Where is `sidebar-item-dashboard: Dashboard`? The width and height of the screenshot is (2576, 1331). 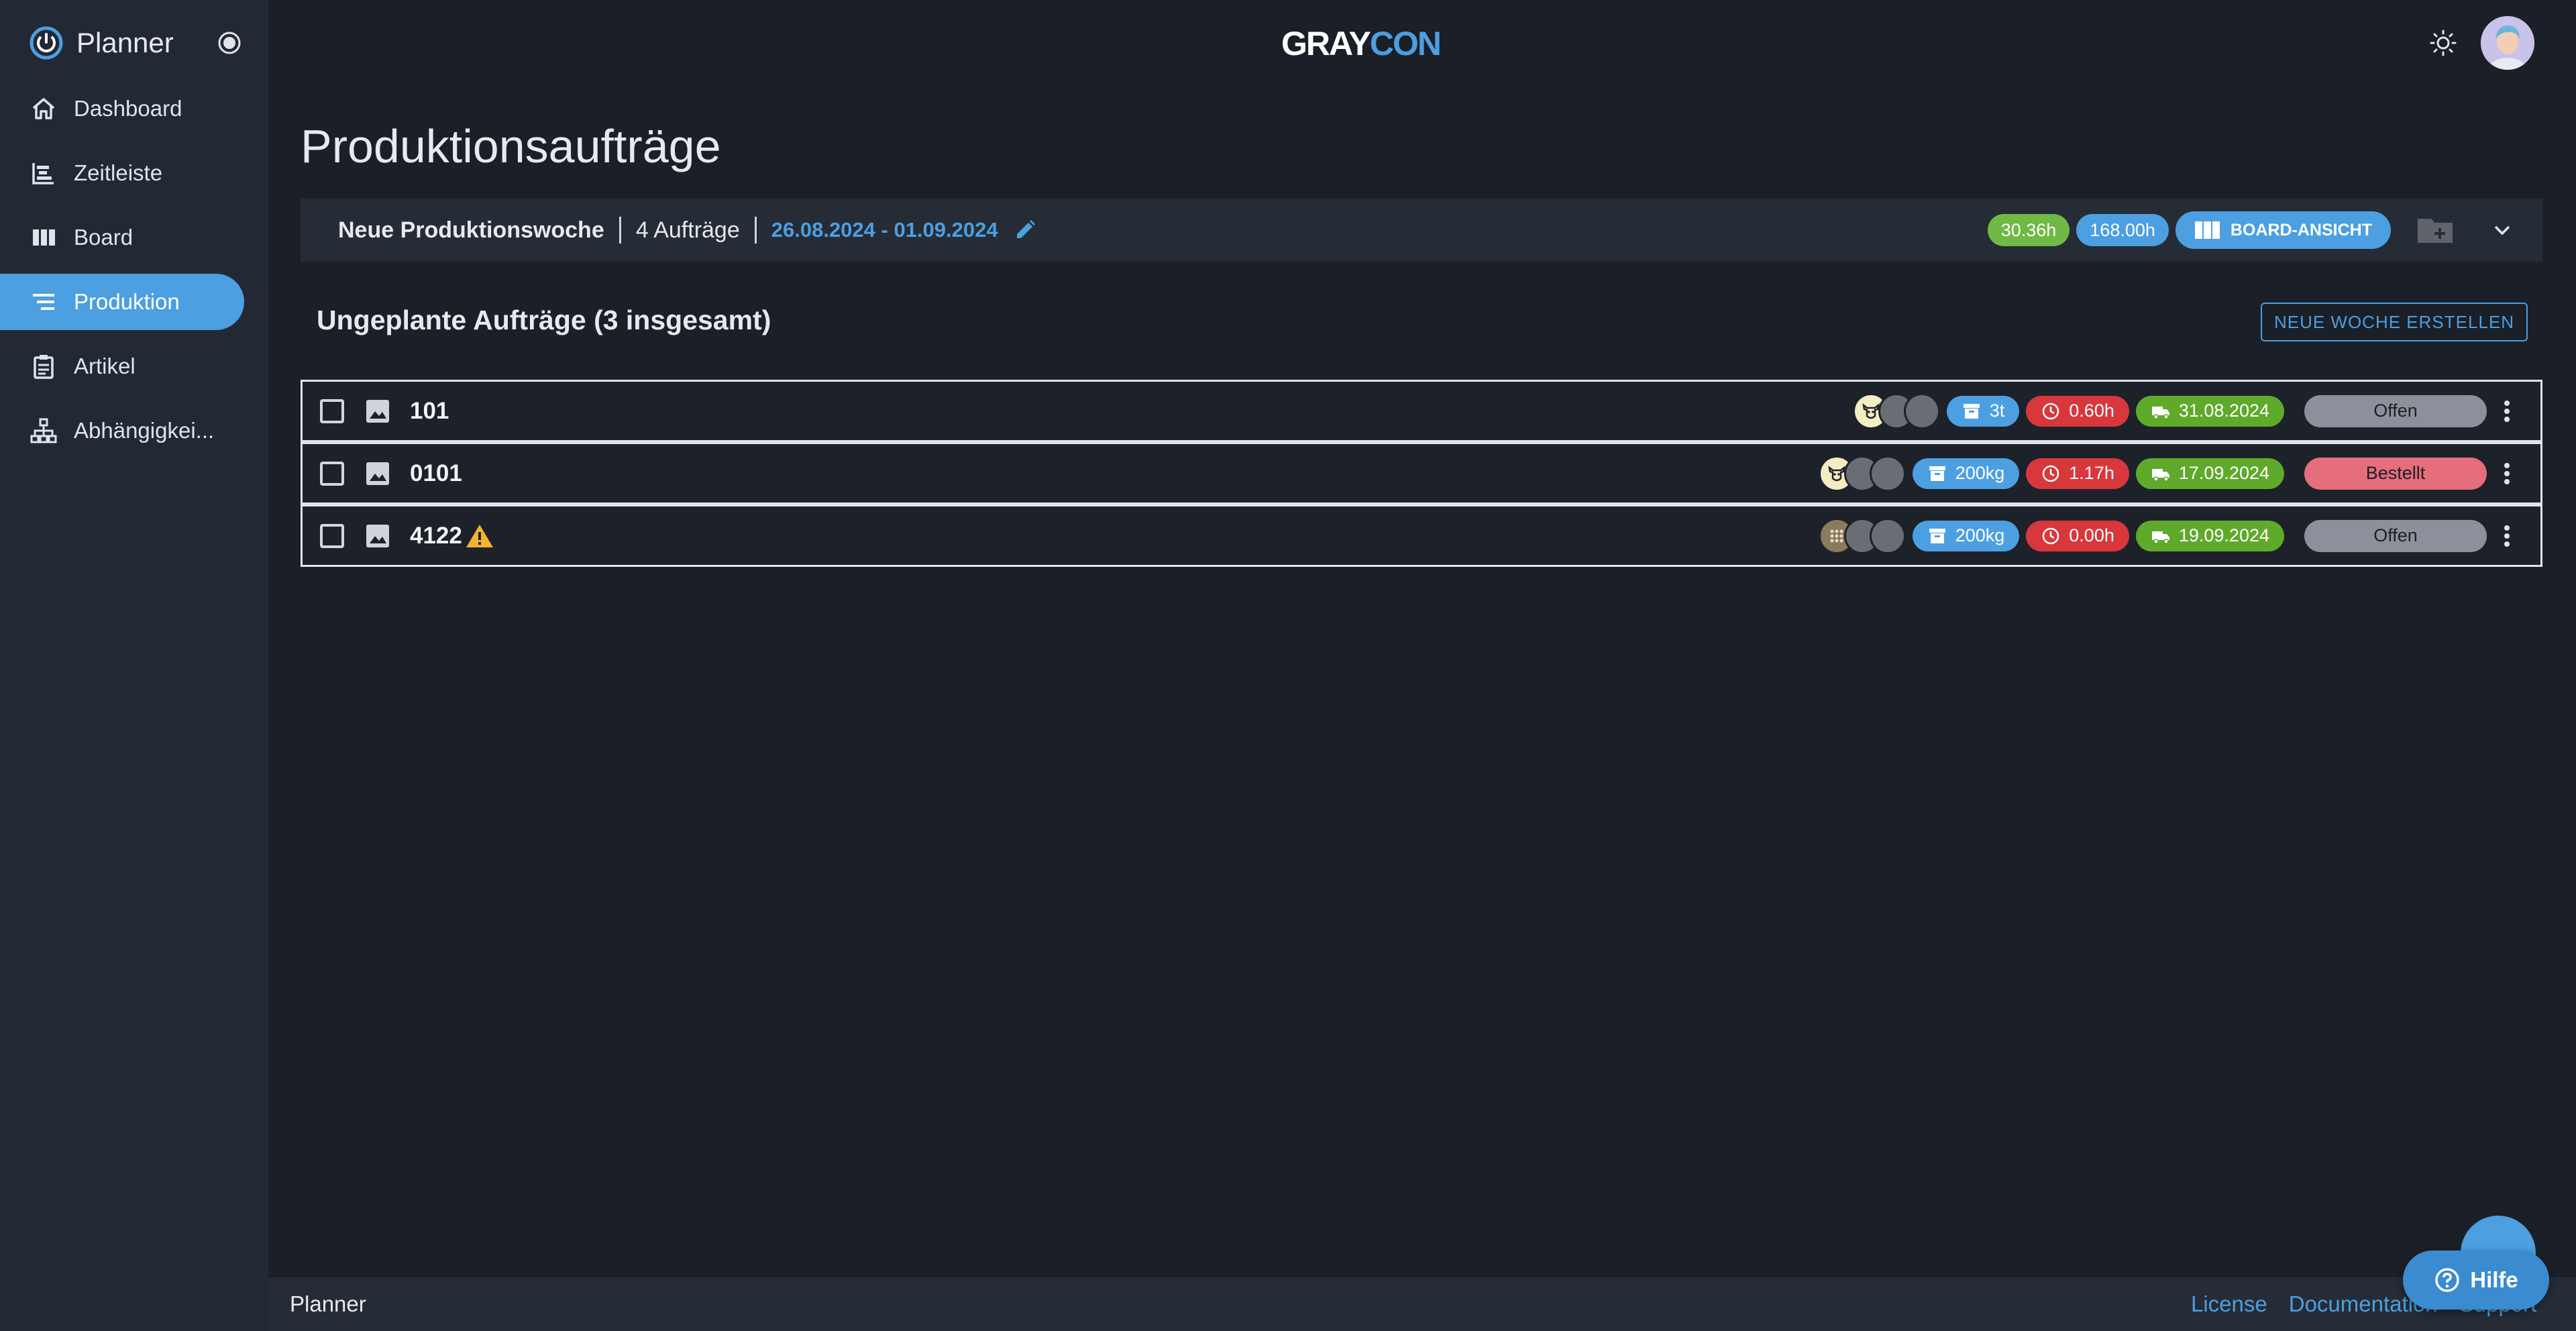 sidebar-item-dashboard: Dashboard is located at coordinates (122, 109).